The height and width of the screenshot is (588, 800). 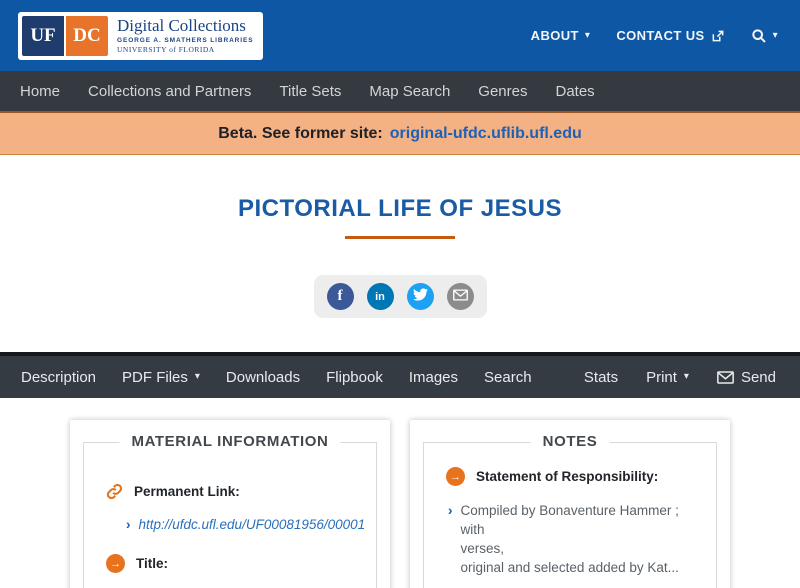 I want to click on toolbar-stats-label: Stats, so click(x=601, y=377).